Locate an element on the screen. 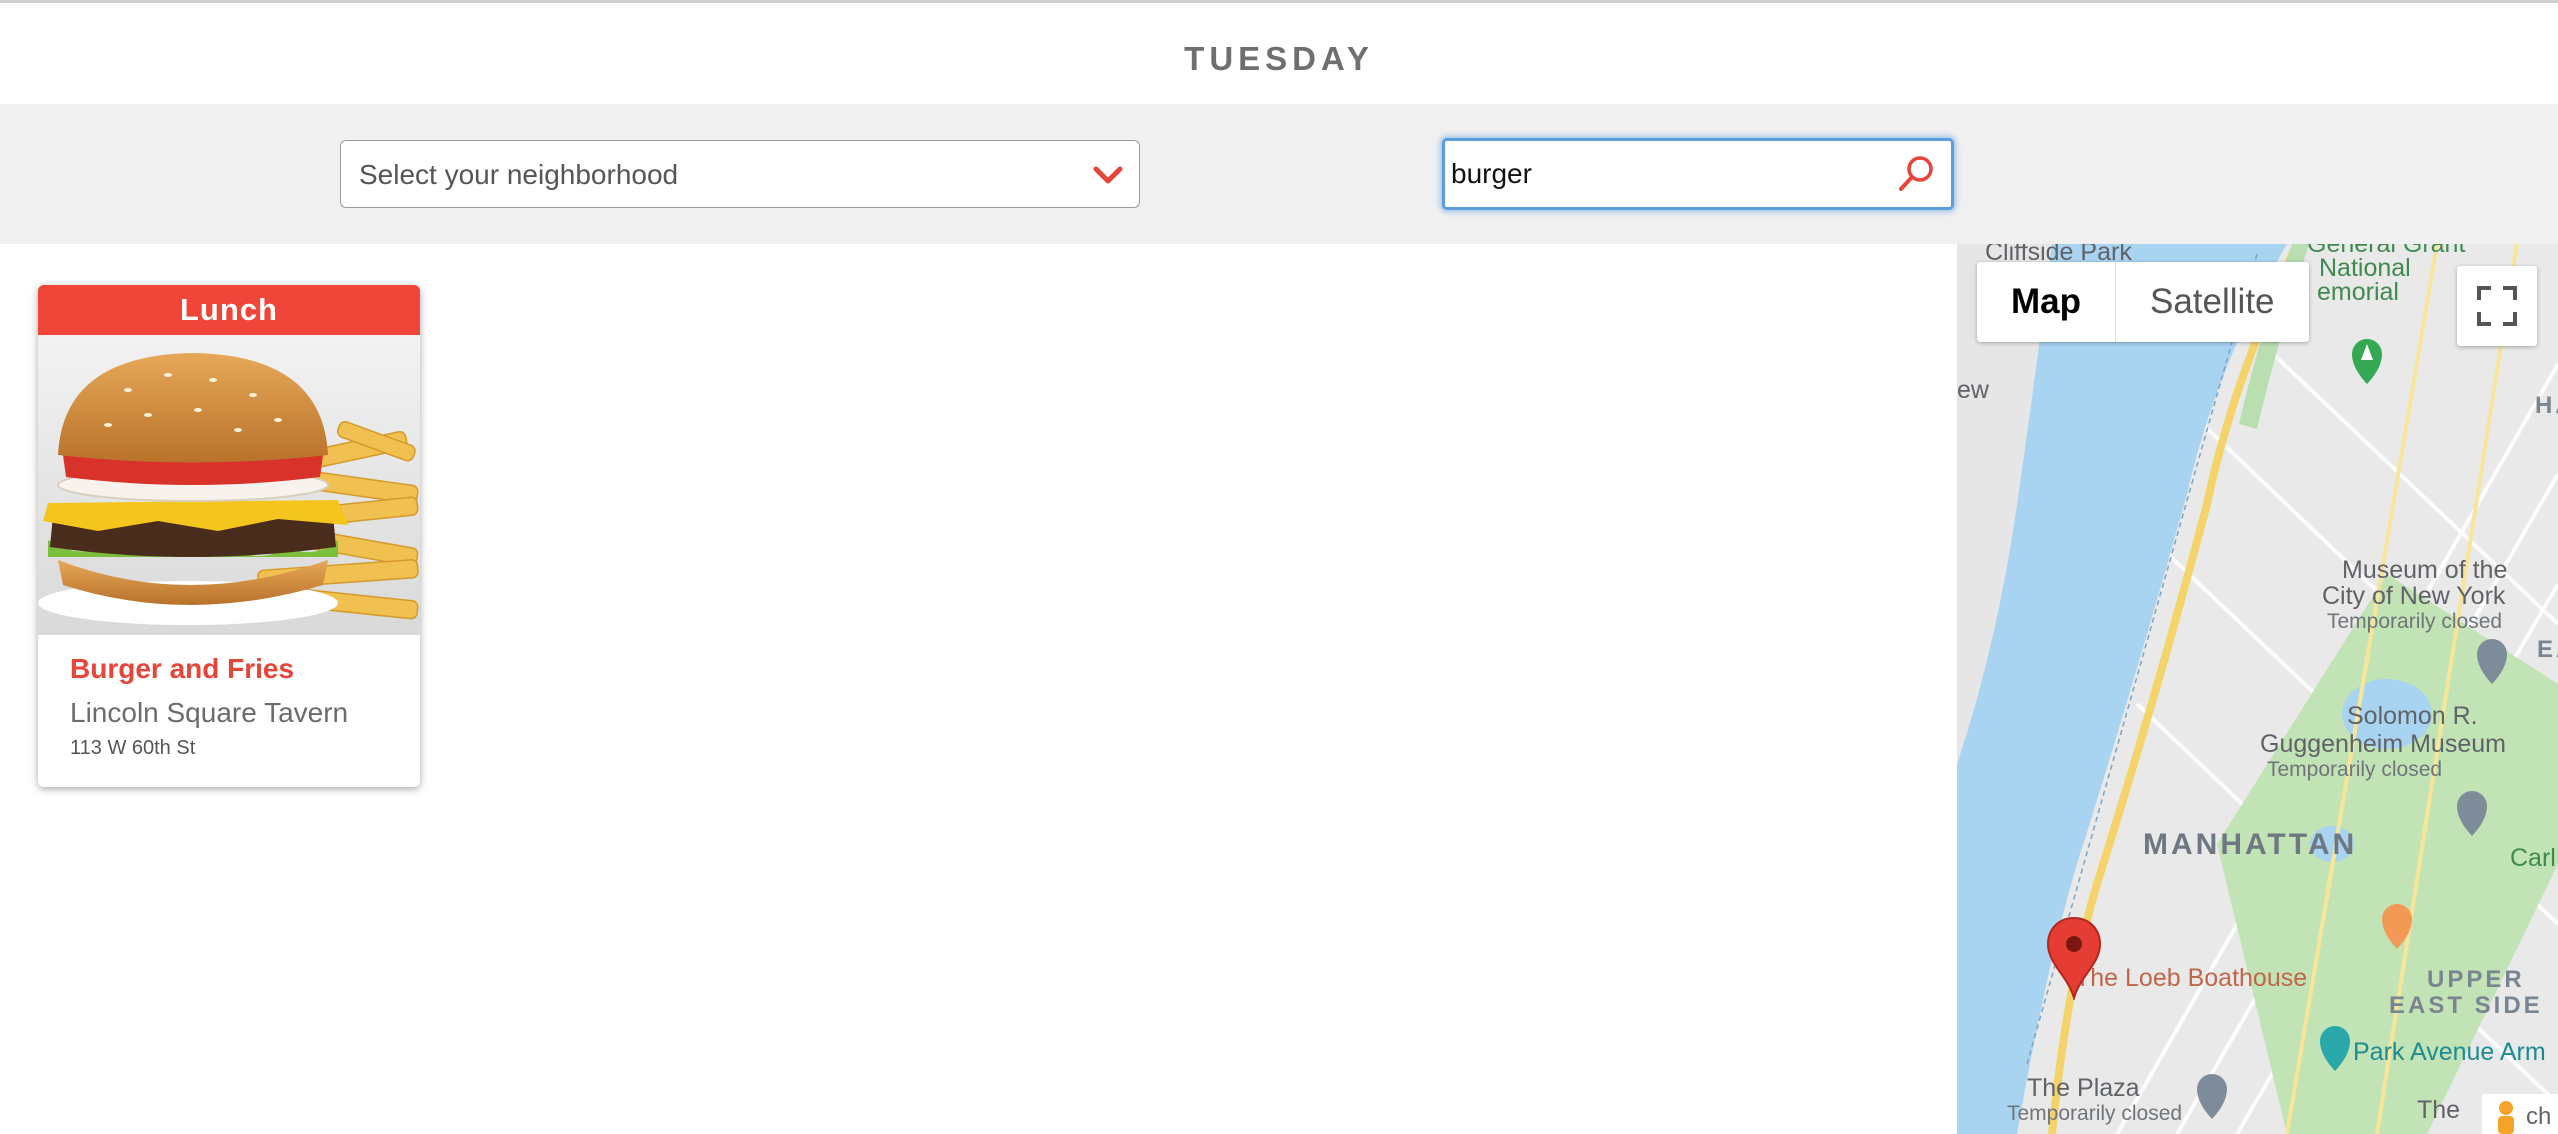 Image resolution: width=2558 pixels, height=1134 pixels. fullscreen-icon is located at coordinates (2497, 306).